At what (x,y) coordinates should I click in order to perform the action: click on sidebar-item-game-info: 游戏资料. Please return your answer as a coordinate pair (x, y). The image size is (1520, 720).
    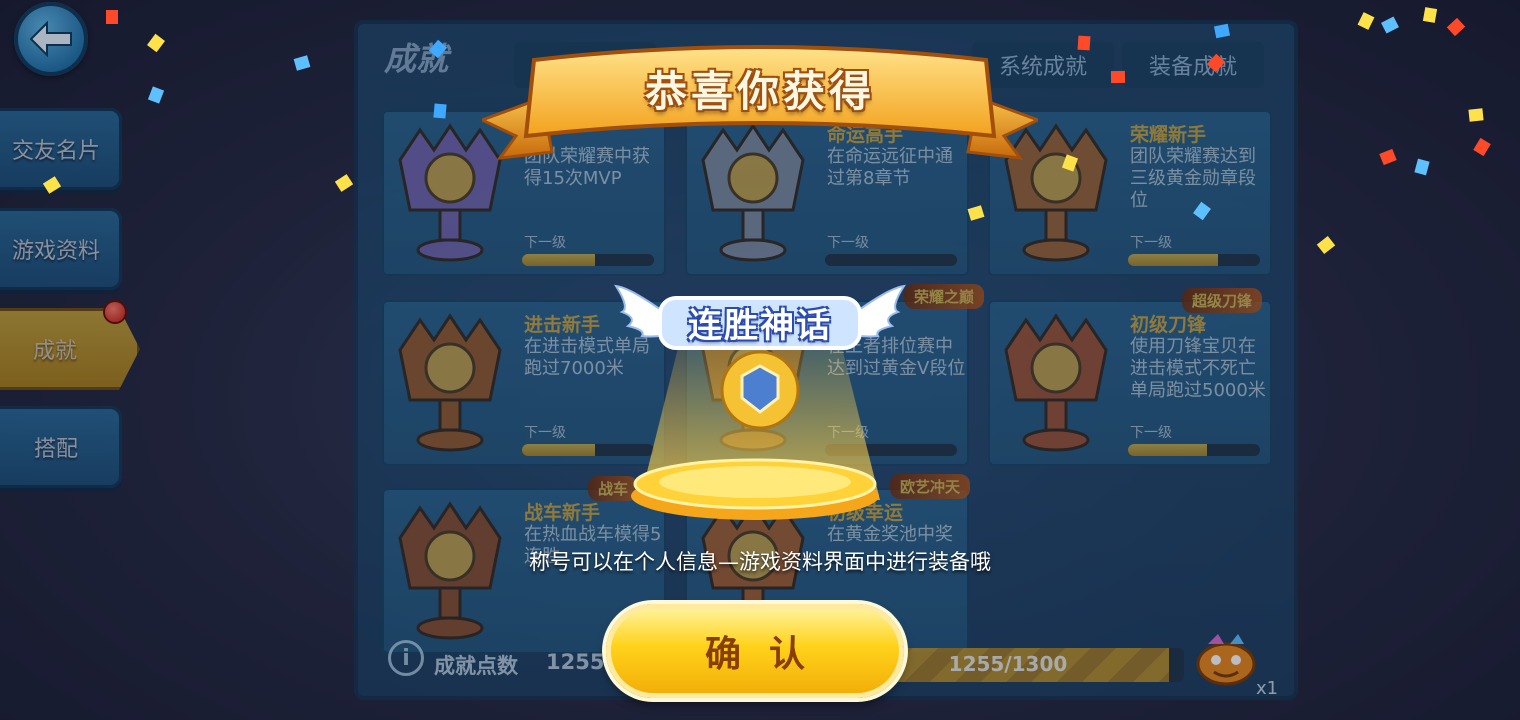
    Looking at the image, I should click on (61, 249).